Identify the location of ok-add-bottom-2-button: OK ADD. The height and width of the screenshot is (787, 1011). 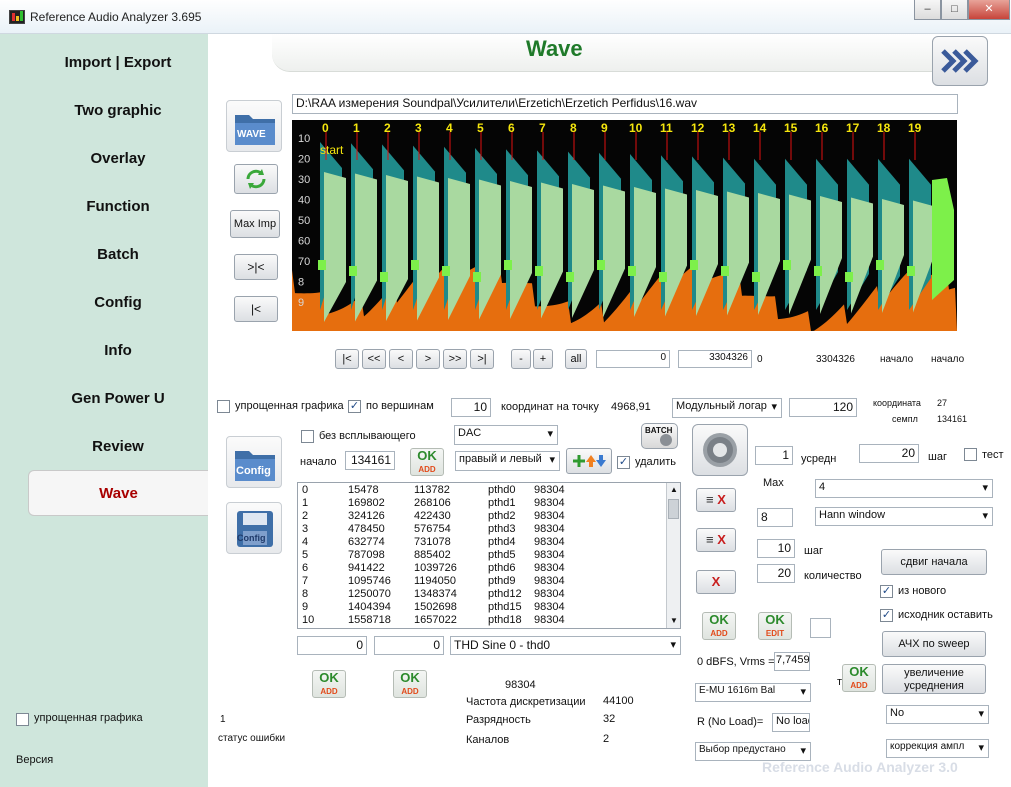
(410, 684).